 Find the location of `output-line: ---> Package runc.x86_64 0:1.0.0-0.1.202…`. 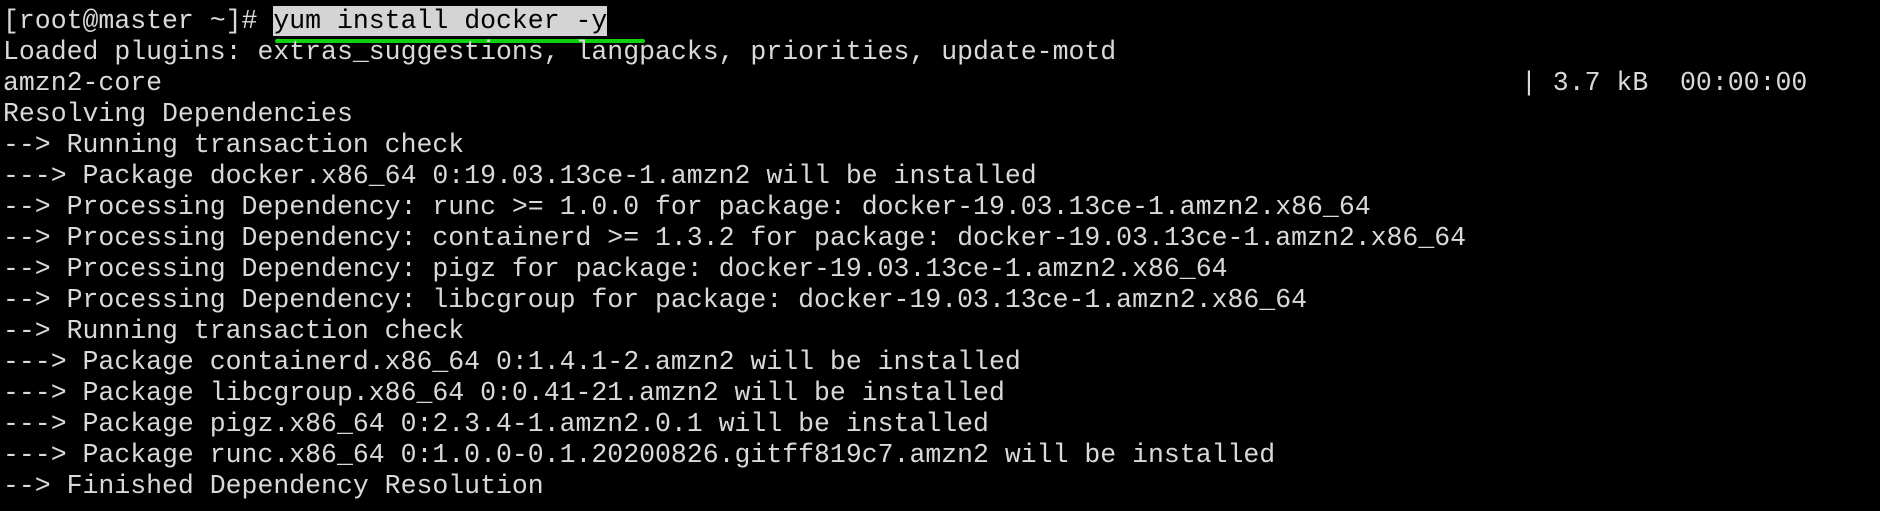

output-line: ---> Package runc.x86_64 0:1.0.0-0.1.202… is located at coordinates (639, 455).